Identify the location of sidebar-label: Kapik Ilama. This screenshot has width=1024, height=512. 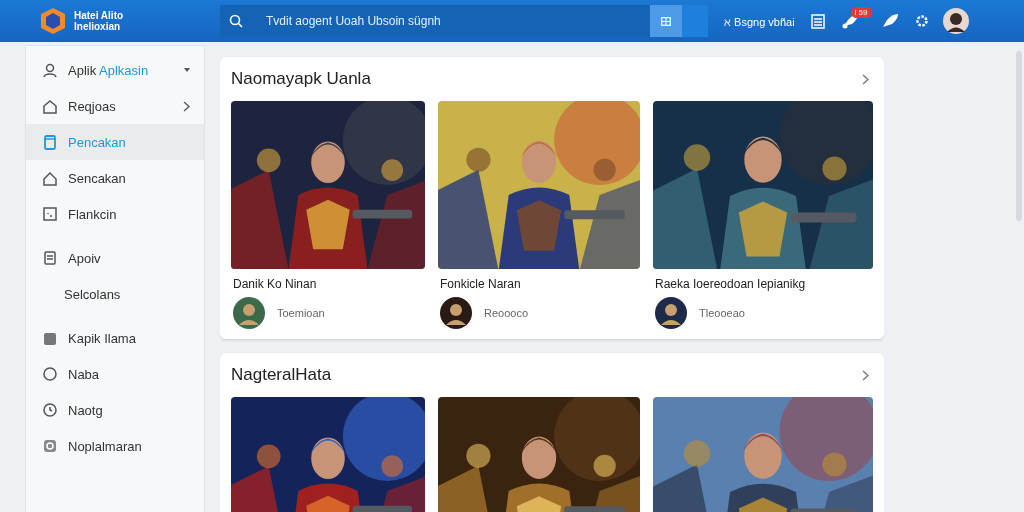
(102, 338).